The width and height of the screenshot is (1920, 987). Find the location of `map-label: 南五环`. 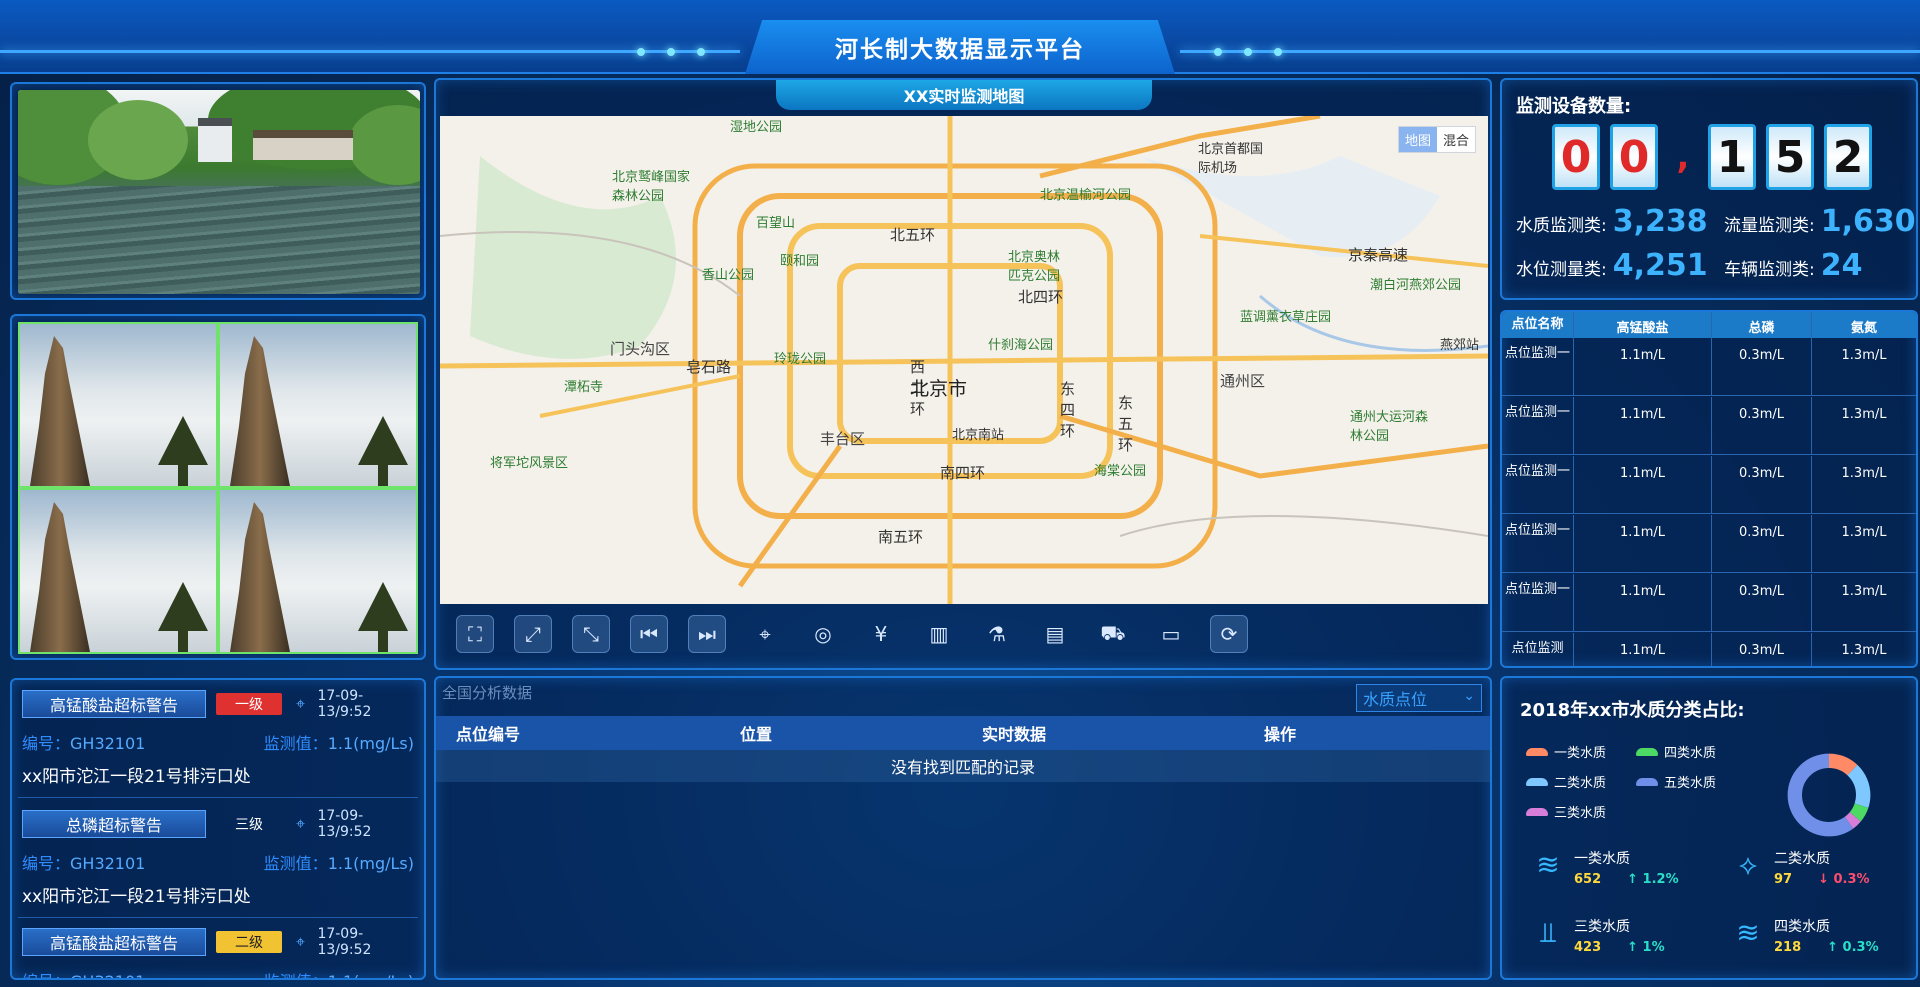

map-label: 南五环 is located at coordinates (901, 537).